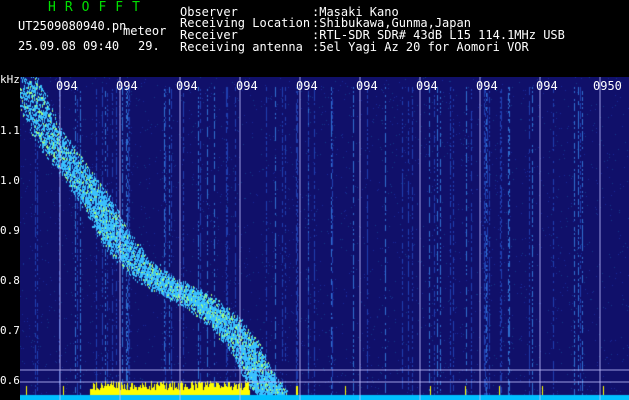  Describe the element at coordinates (10, 180) in the screenshot. I see `y-tick-label: 1.0` at that location.